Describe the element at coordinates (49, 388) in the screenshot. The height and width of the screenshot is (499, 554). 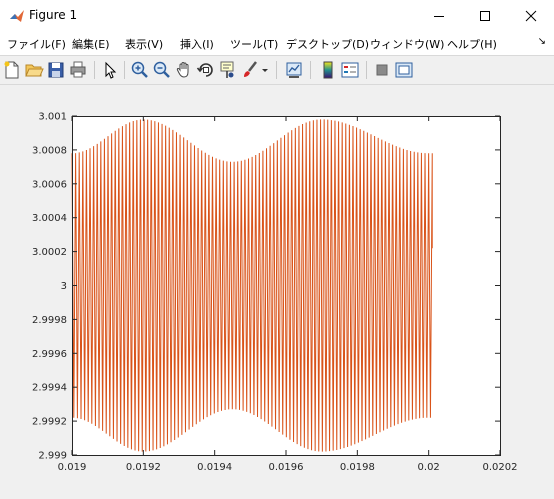
I see `y-tick-label: 2.9994` at that location.